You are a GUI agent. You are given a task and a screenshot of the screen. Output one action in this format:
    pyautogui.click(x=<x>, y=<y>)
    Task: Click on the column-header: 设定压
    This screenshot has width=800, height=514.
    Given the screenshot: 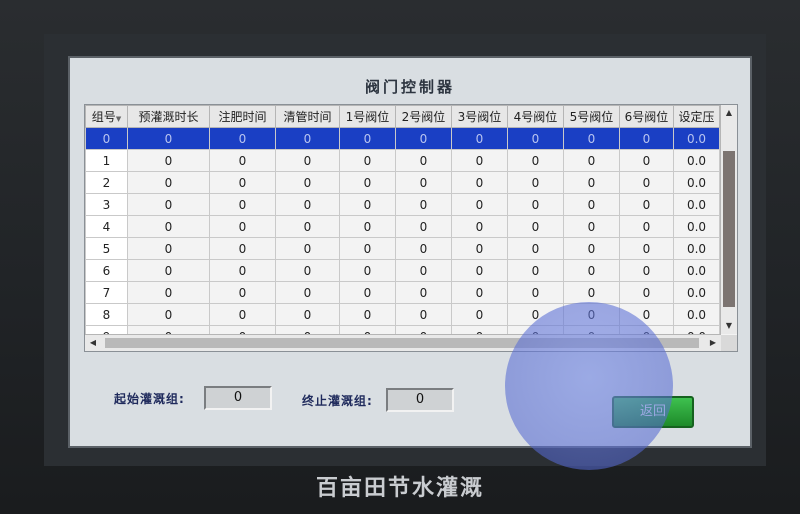 What is the action you would take?
    pyautogui.click(x=696, y=116)
    